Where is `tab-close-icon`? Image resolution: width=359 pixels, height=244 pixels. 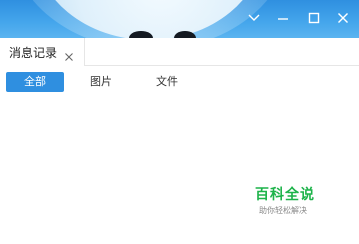
tab-close-icon is located at coordinates (69, 54).